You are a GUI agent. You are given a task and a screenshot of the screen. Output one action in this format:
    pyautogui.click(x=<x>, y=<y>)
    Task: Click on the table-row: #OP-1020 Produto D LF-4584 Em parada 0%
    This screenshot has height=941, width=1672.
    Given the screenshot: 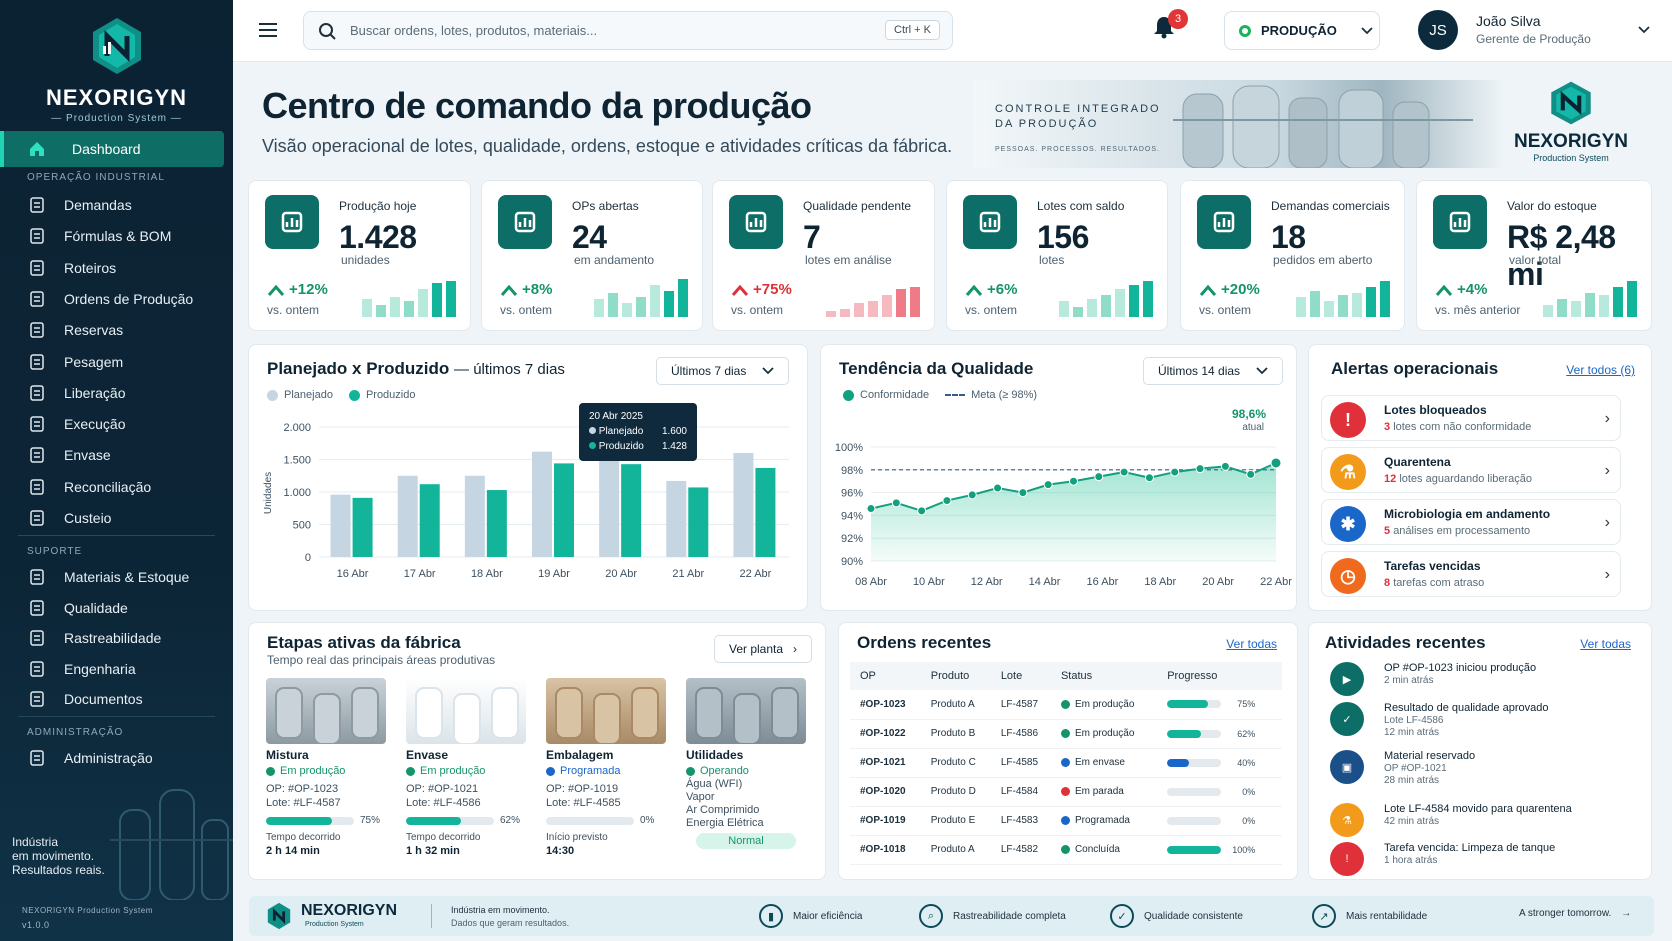 What is the action you would take?
    pyautogui.click(x=1066, y=792)
    